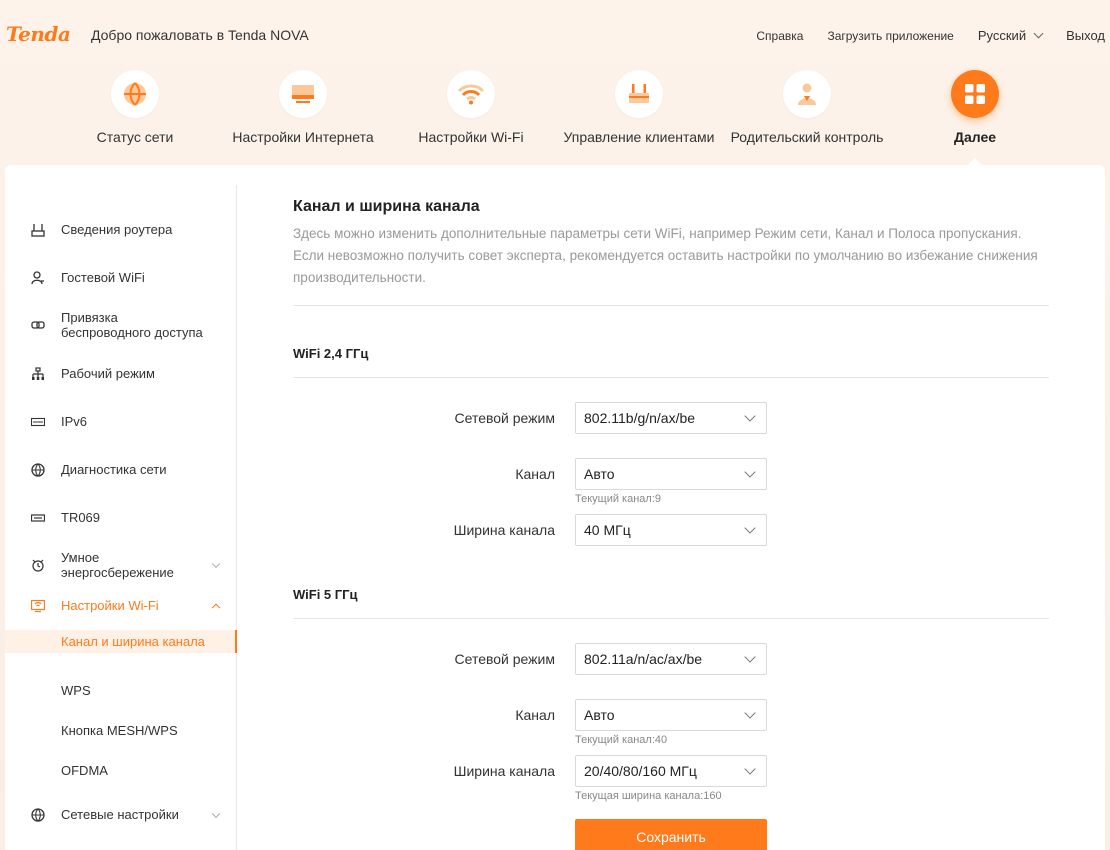 The image size is (1110, 850). I want to click on sidebar-item-label: Гостевой WiFi, so click(103, 277).